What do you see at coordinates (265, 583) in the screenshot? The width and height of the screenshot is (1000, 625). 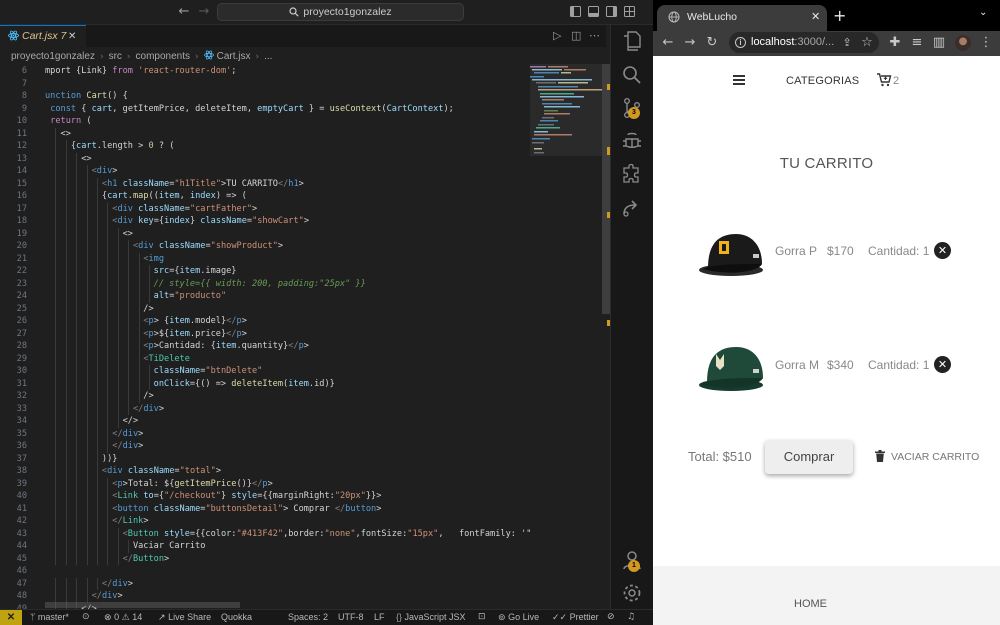 I see `code-line: 47 </div>` at bounding box center [265, 583].